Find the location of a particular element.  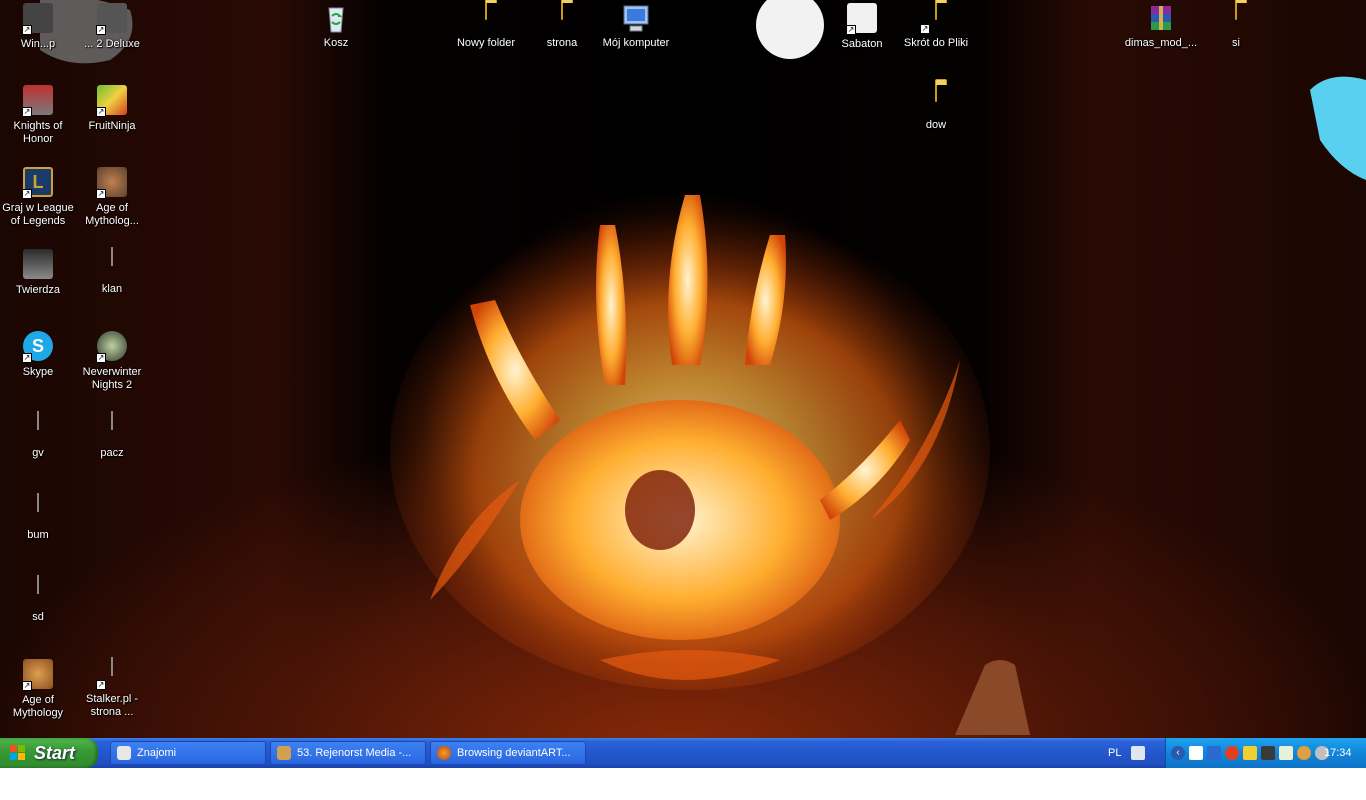

language-indicator: PL is located at coordinates (1114, 753).